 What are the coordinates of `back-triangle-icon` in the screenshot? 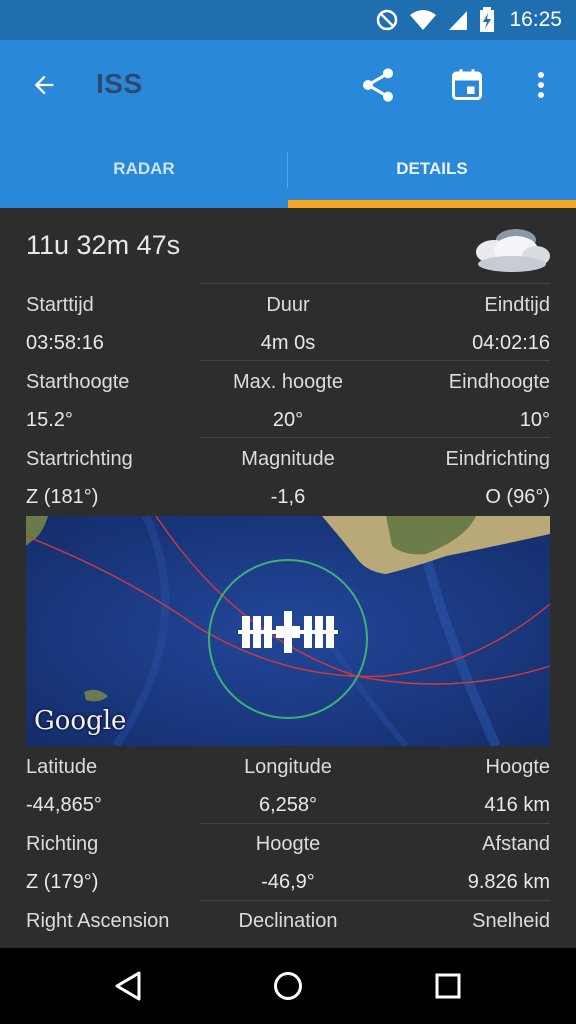 It's located at (128, 986).